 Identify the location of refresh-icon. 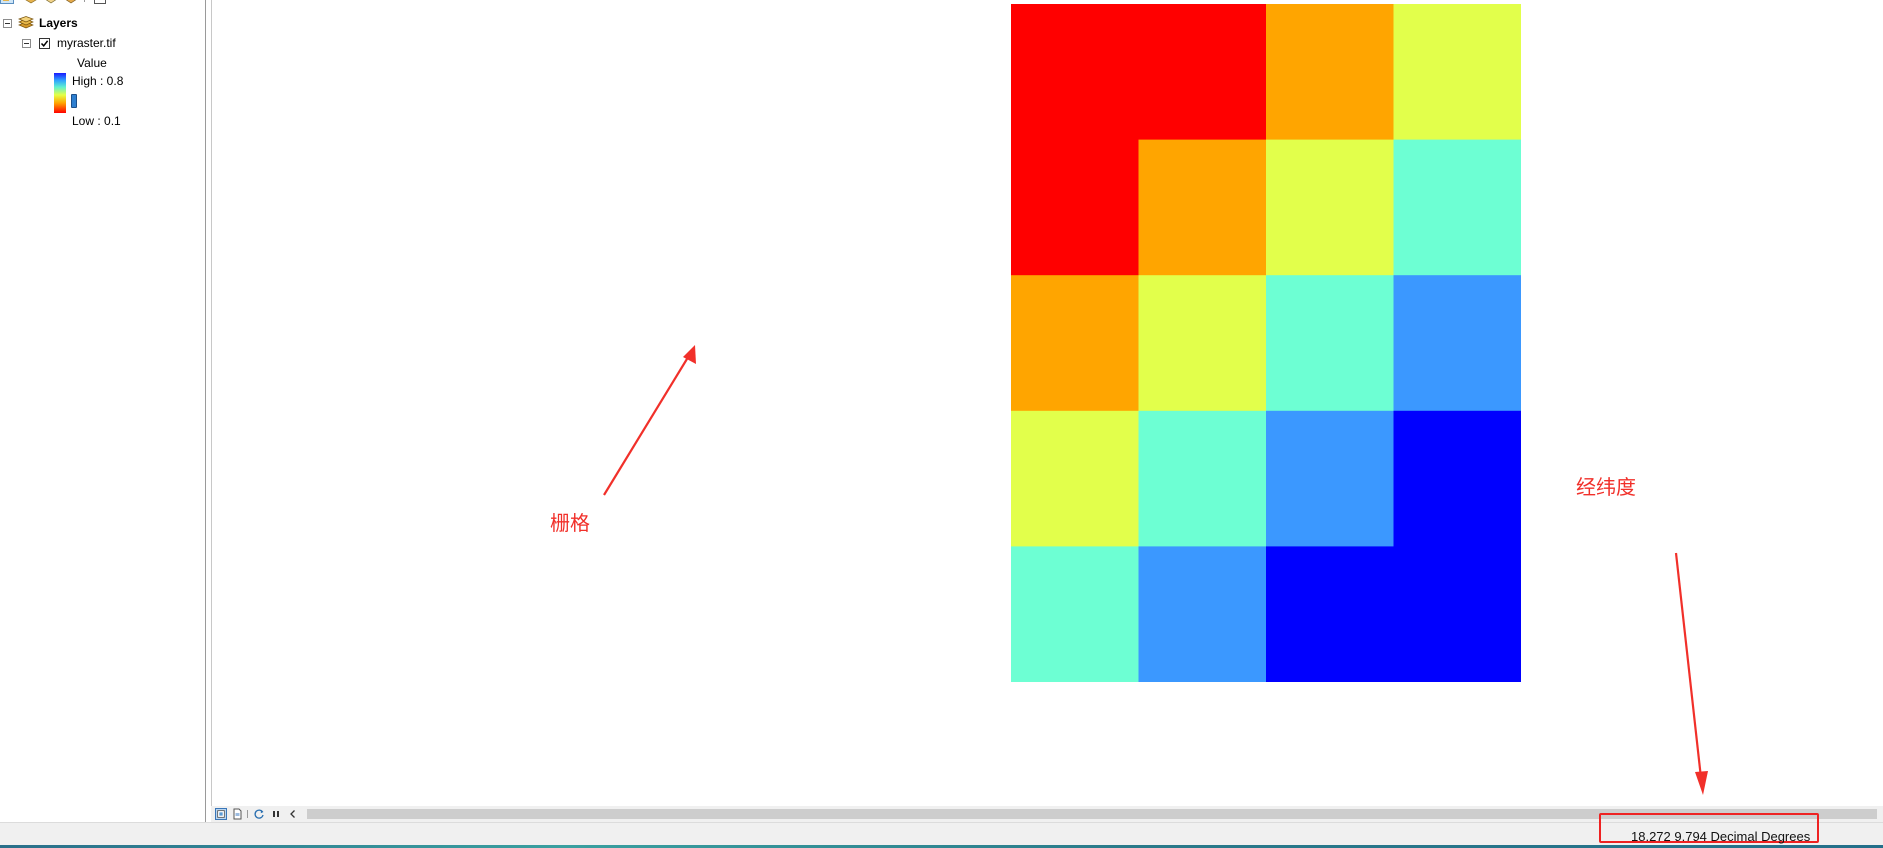
(259, 814).